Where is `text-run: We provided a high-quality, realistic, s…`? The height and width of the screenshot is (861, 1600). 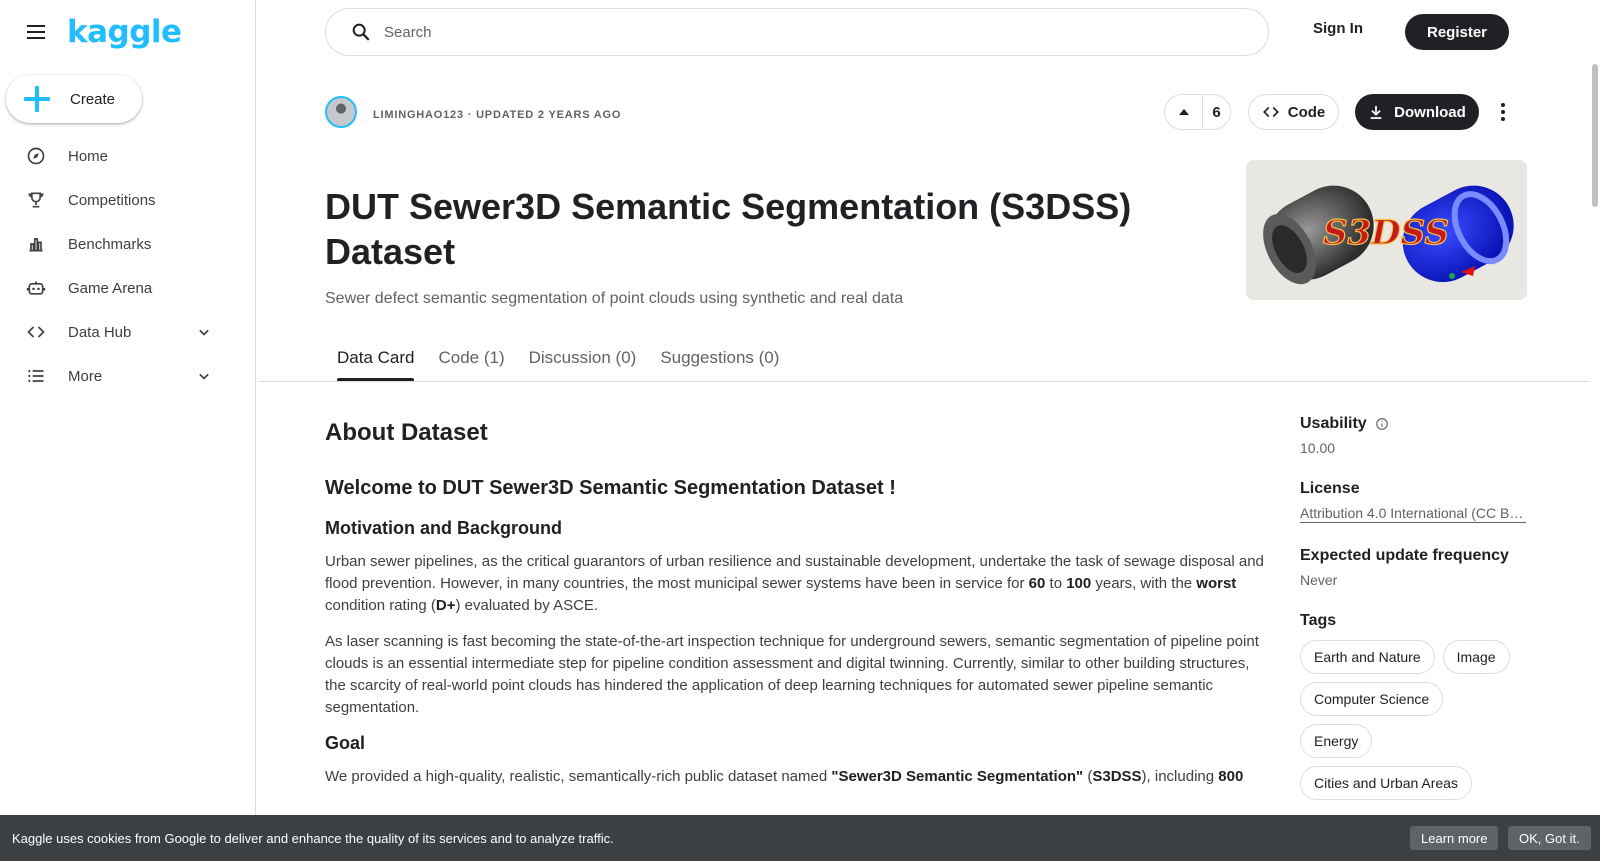 text-run: We provided a high-quality, realistic, s… is located at coordinates (578, 776).